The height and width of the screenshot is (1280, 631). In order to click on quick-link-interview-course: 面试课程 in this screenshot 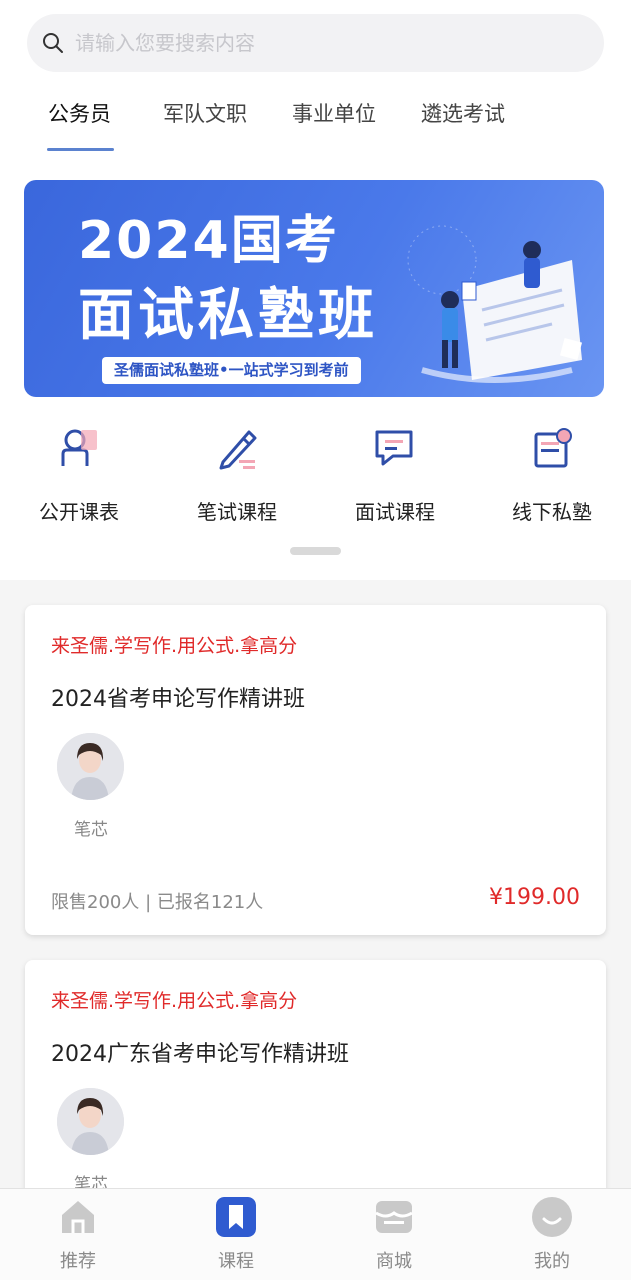, I will do `click(395, 472)`.